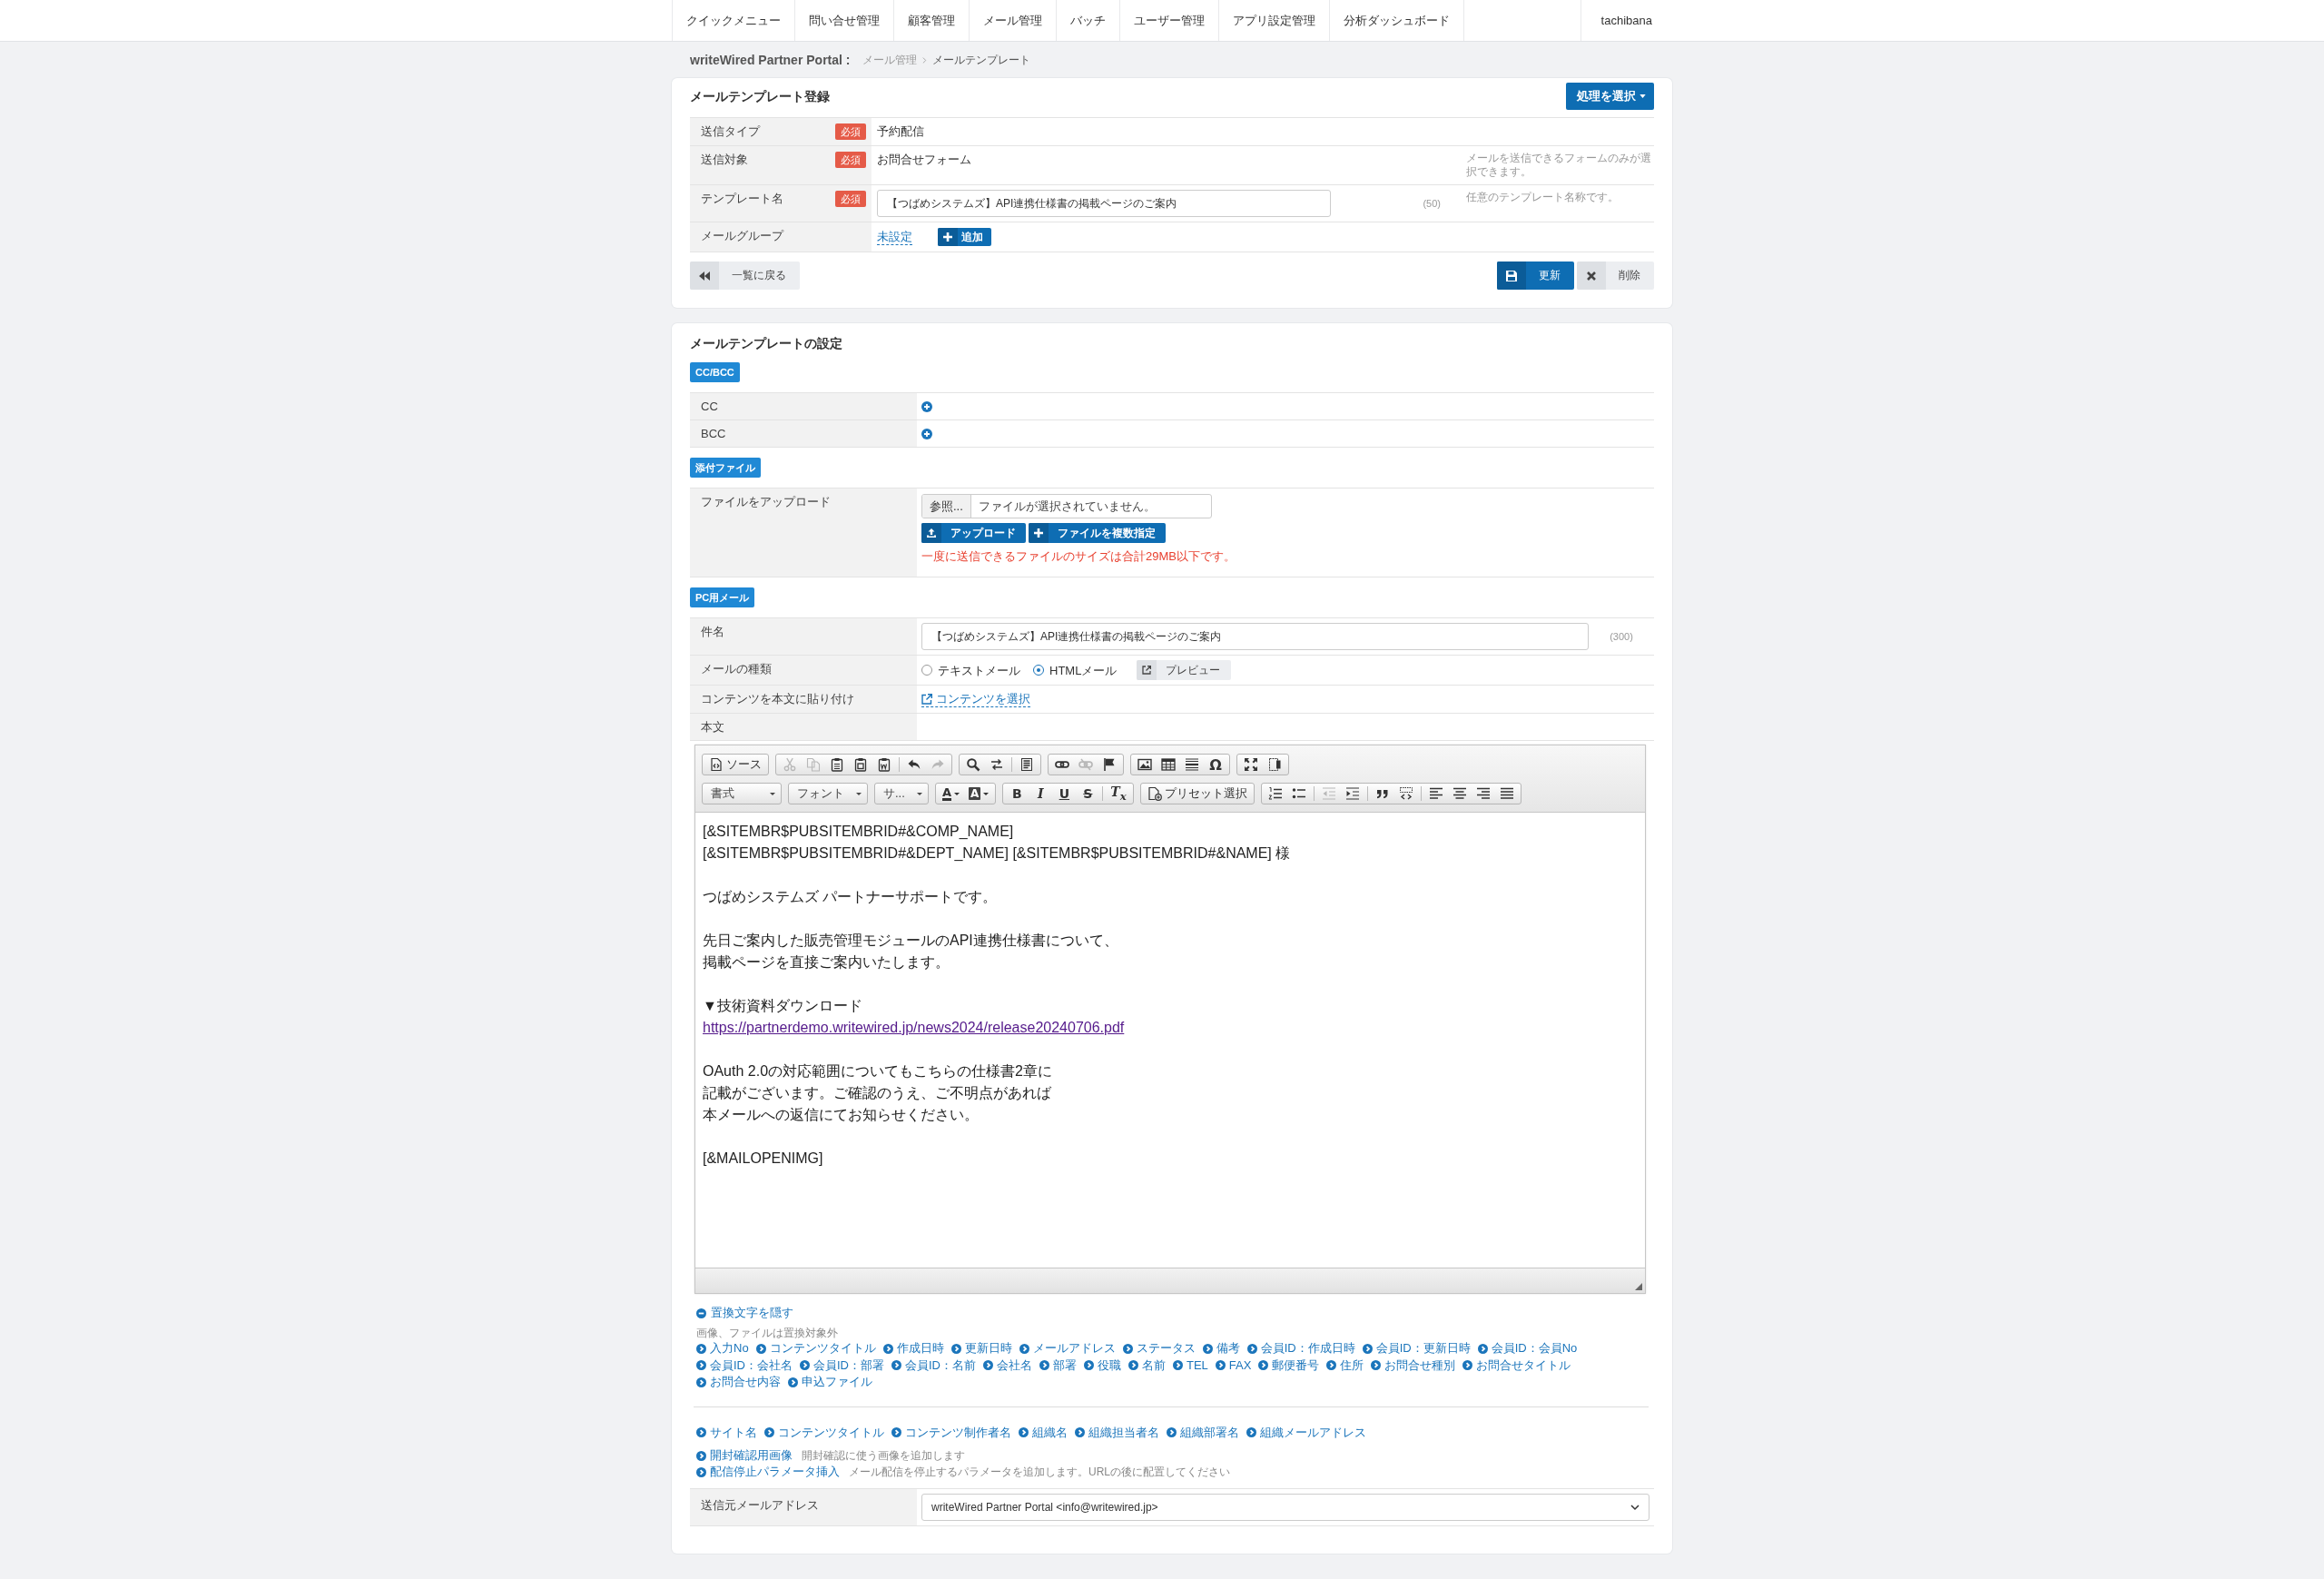 The image size is (2324, 1579). Describe the element at coordinates (1067, 1348) in the screenshot. I see `placeholder-link: メールアドレス` at that location.